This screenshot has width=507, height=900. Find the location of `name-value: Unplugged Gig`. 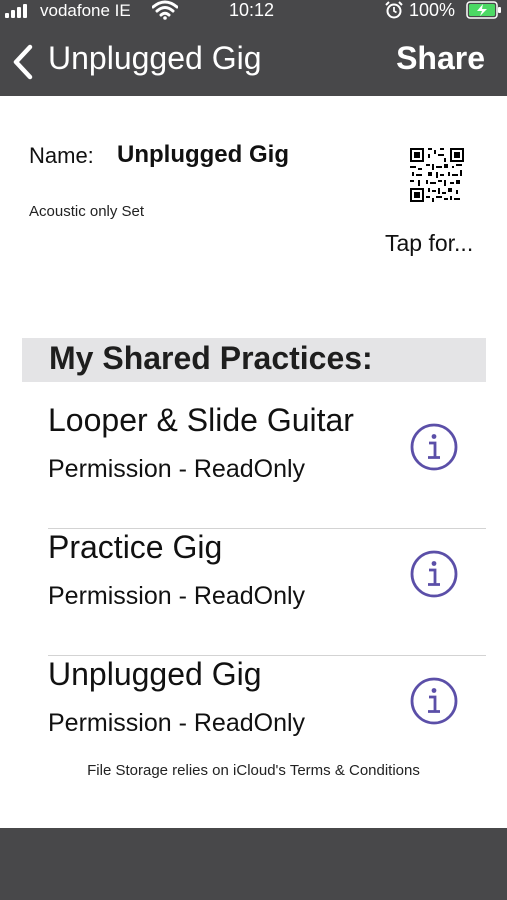

name-value: Unplugged Gig is located at coordinates (203, 154).